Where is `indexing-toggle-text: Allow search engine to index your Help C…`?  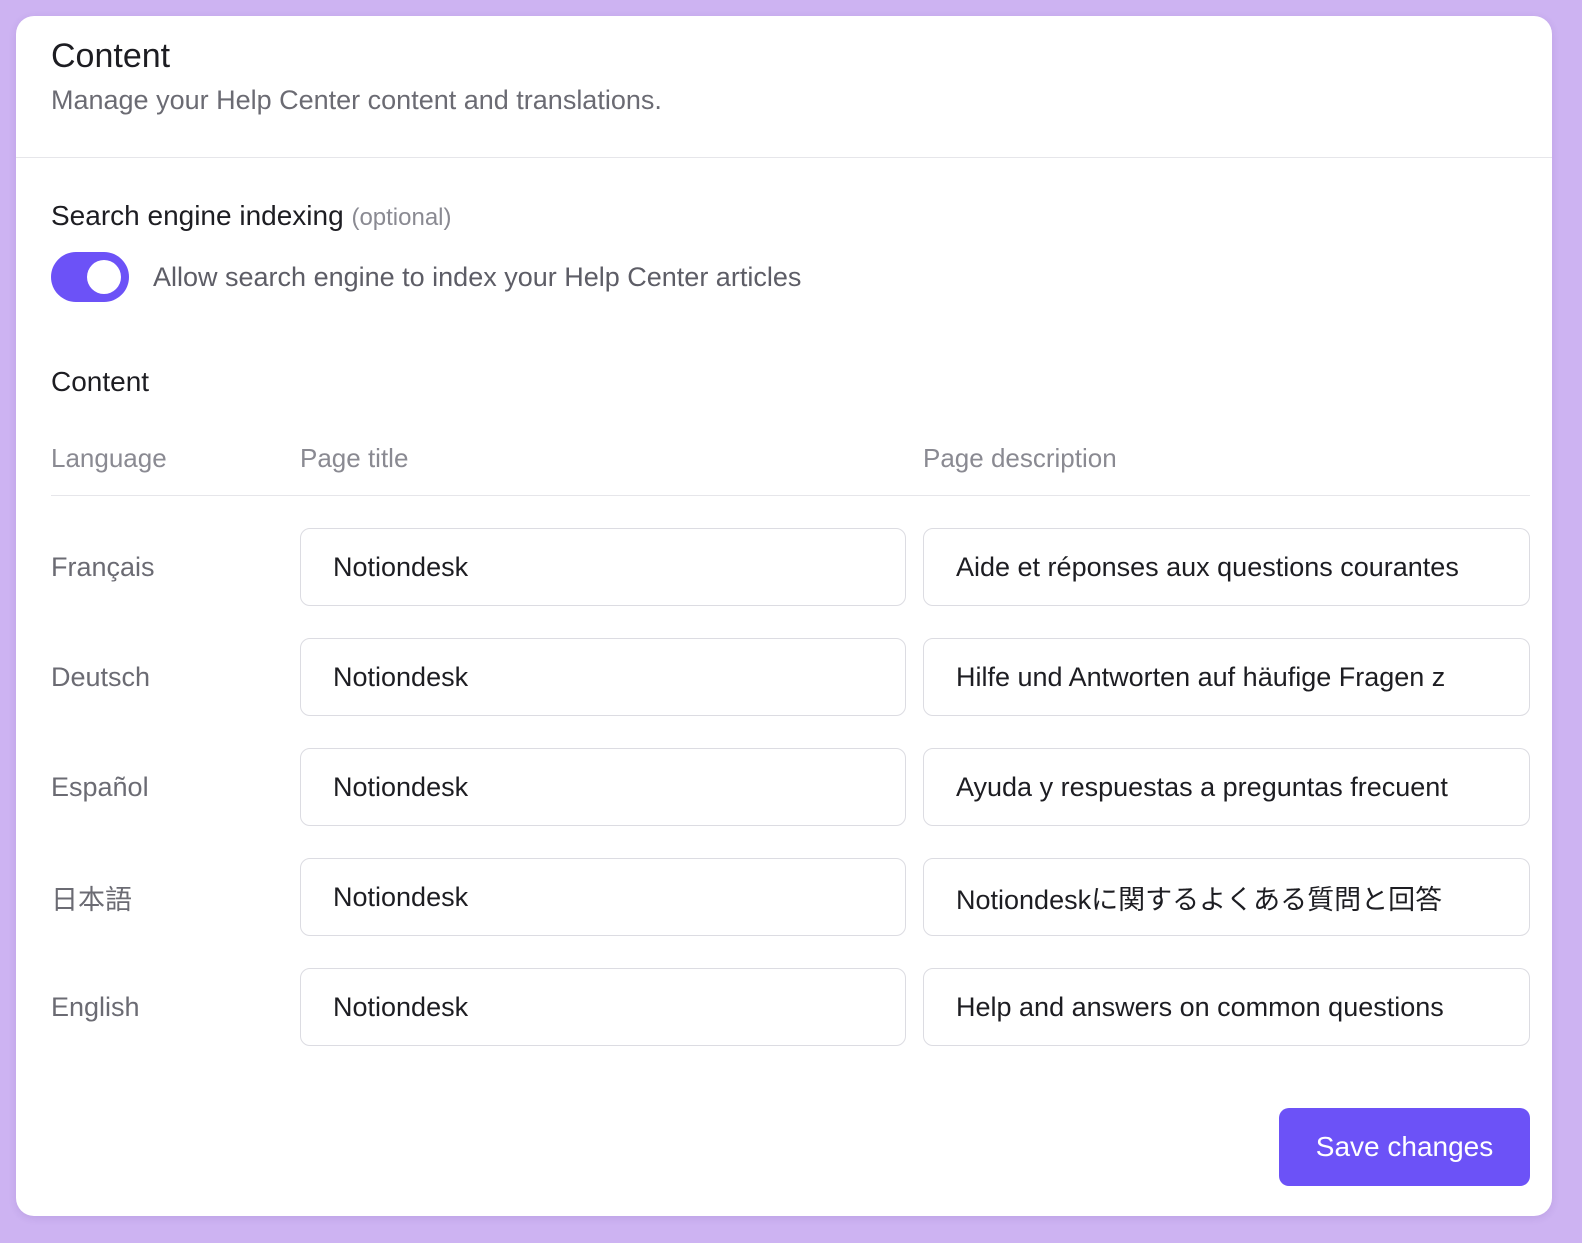
indexing-toggle-text: Allow search engine to index your Help C… is located at coordinates (477, 276).